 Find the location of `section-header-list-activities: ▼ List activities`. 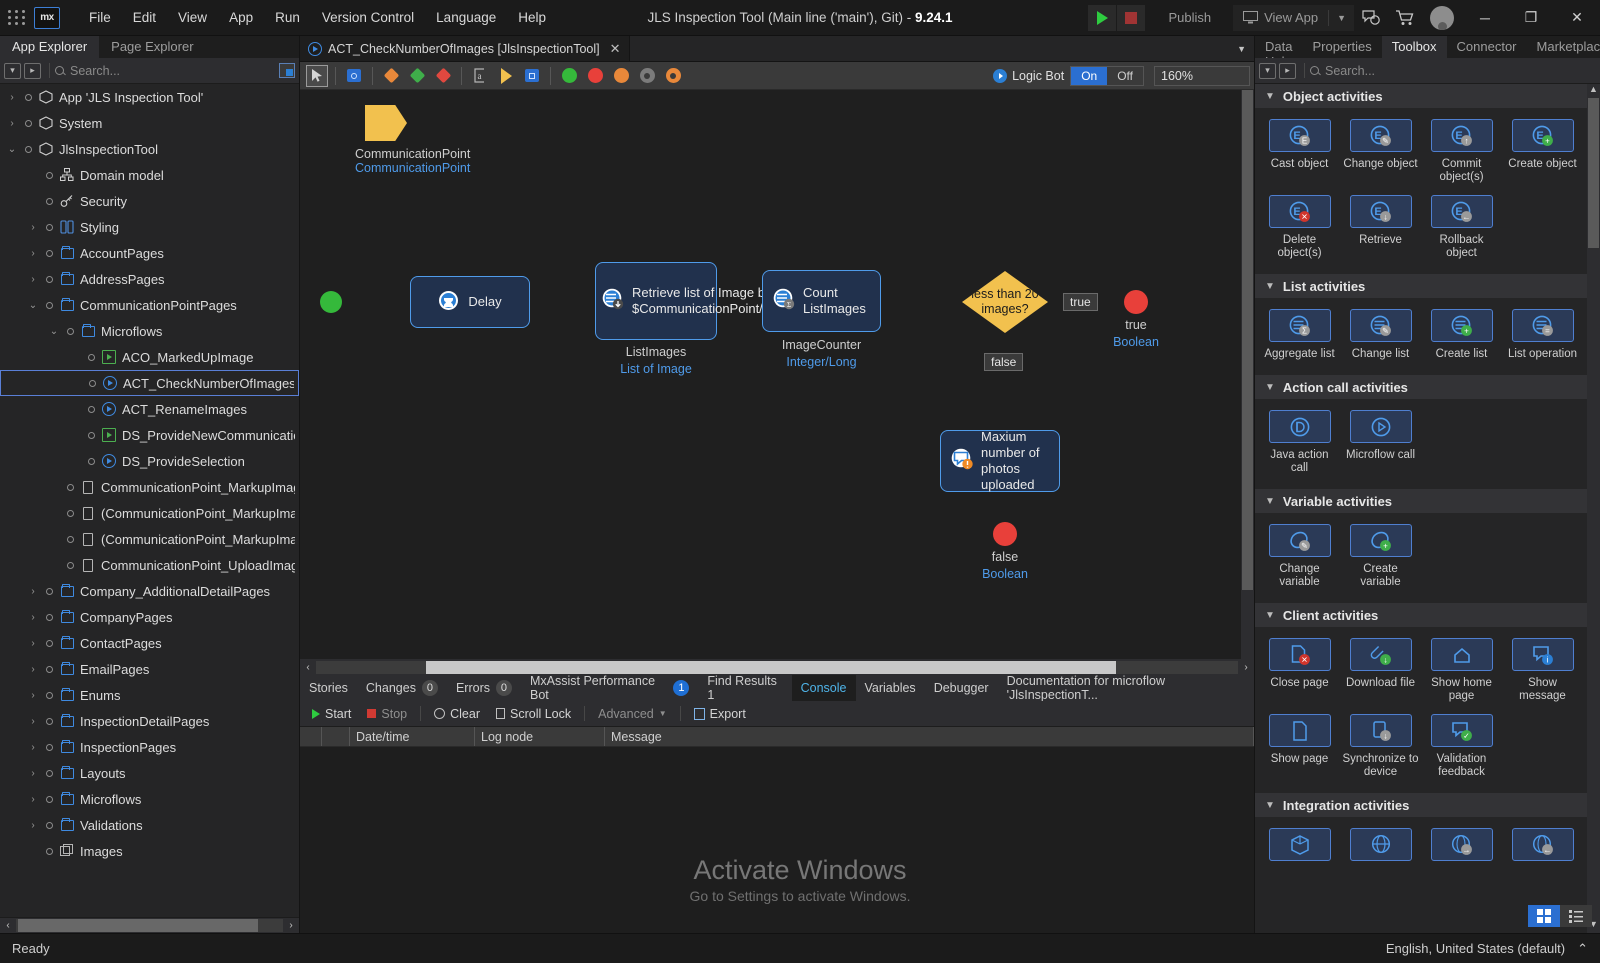

section-header-list-activities: ▼ List activities is located at coordinates (1421, 286).